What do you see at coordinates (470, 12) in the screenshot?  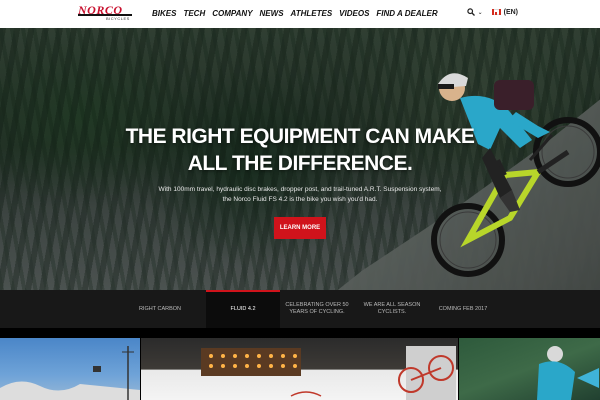 I see `search-icon` at bounding box center [470, 12].